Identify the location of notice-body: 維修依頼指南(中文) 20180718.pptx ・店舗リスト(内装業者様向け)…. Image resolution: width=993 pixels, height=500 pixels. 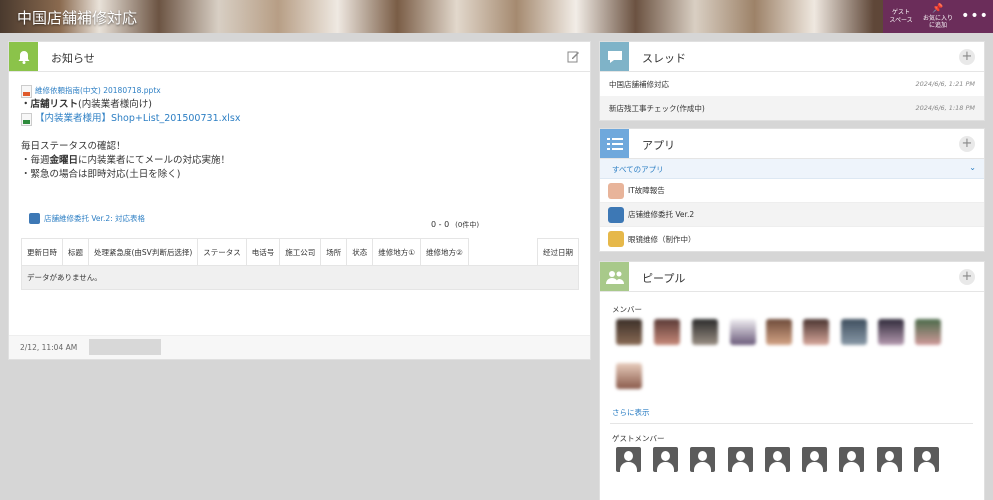
(299, 127).